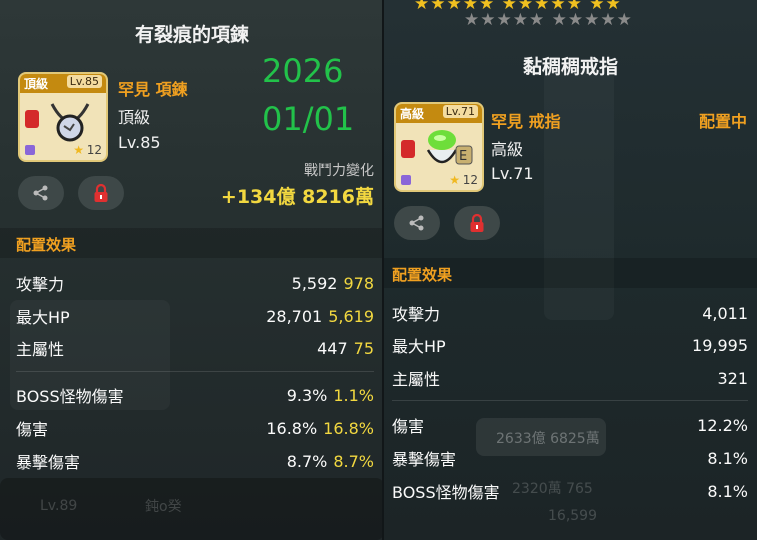  I want to click on item-title: 有裂痕的項鍊, so click(191, 35).